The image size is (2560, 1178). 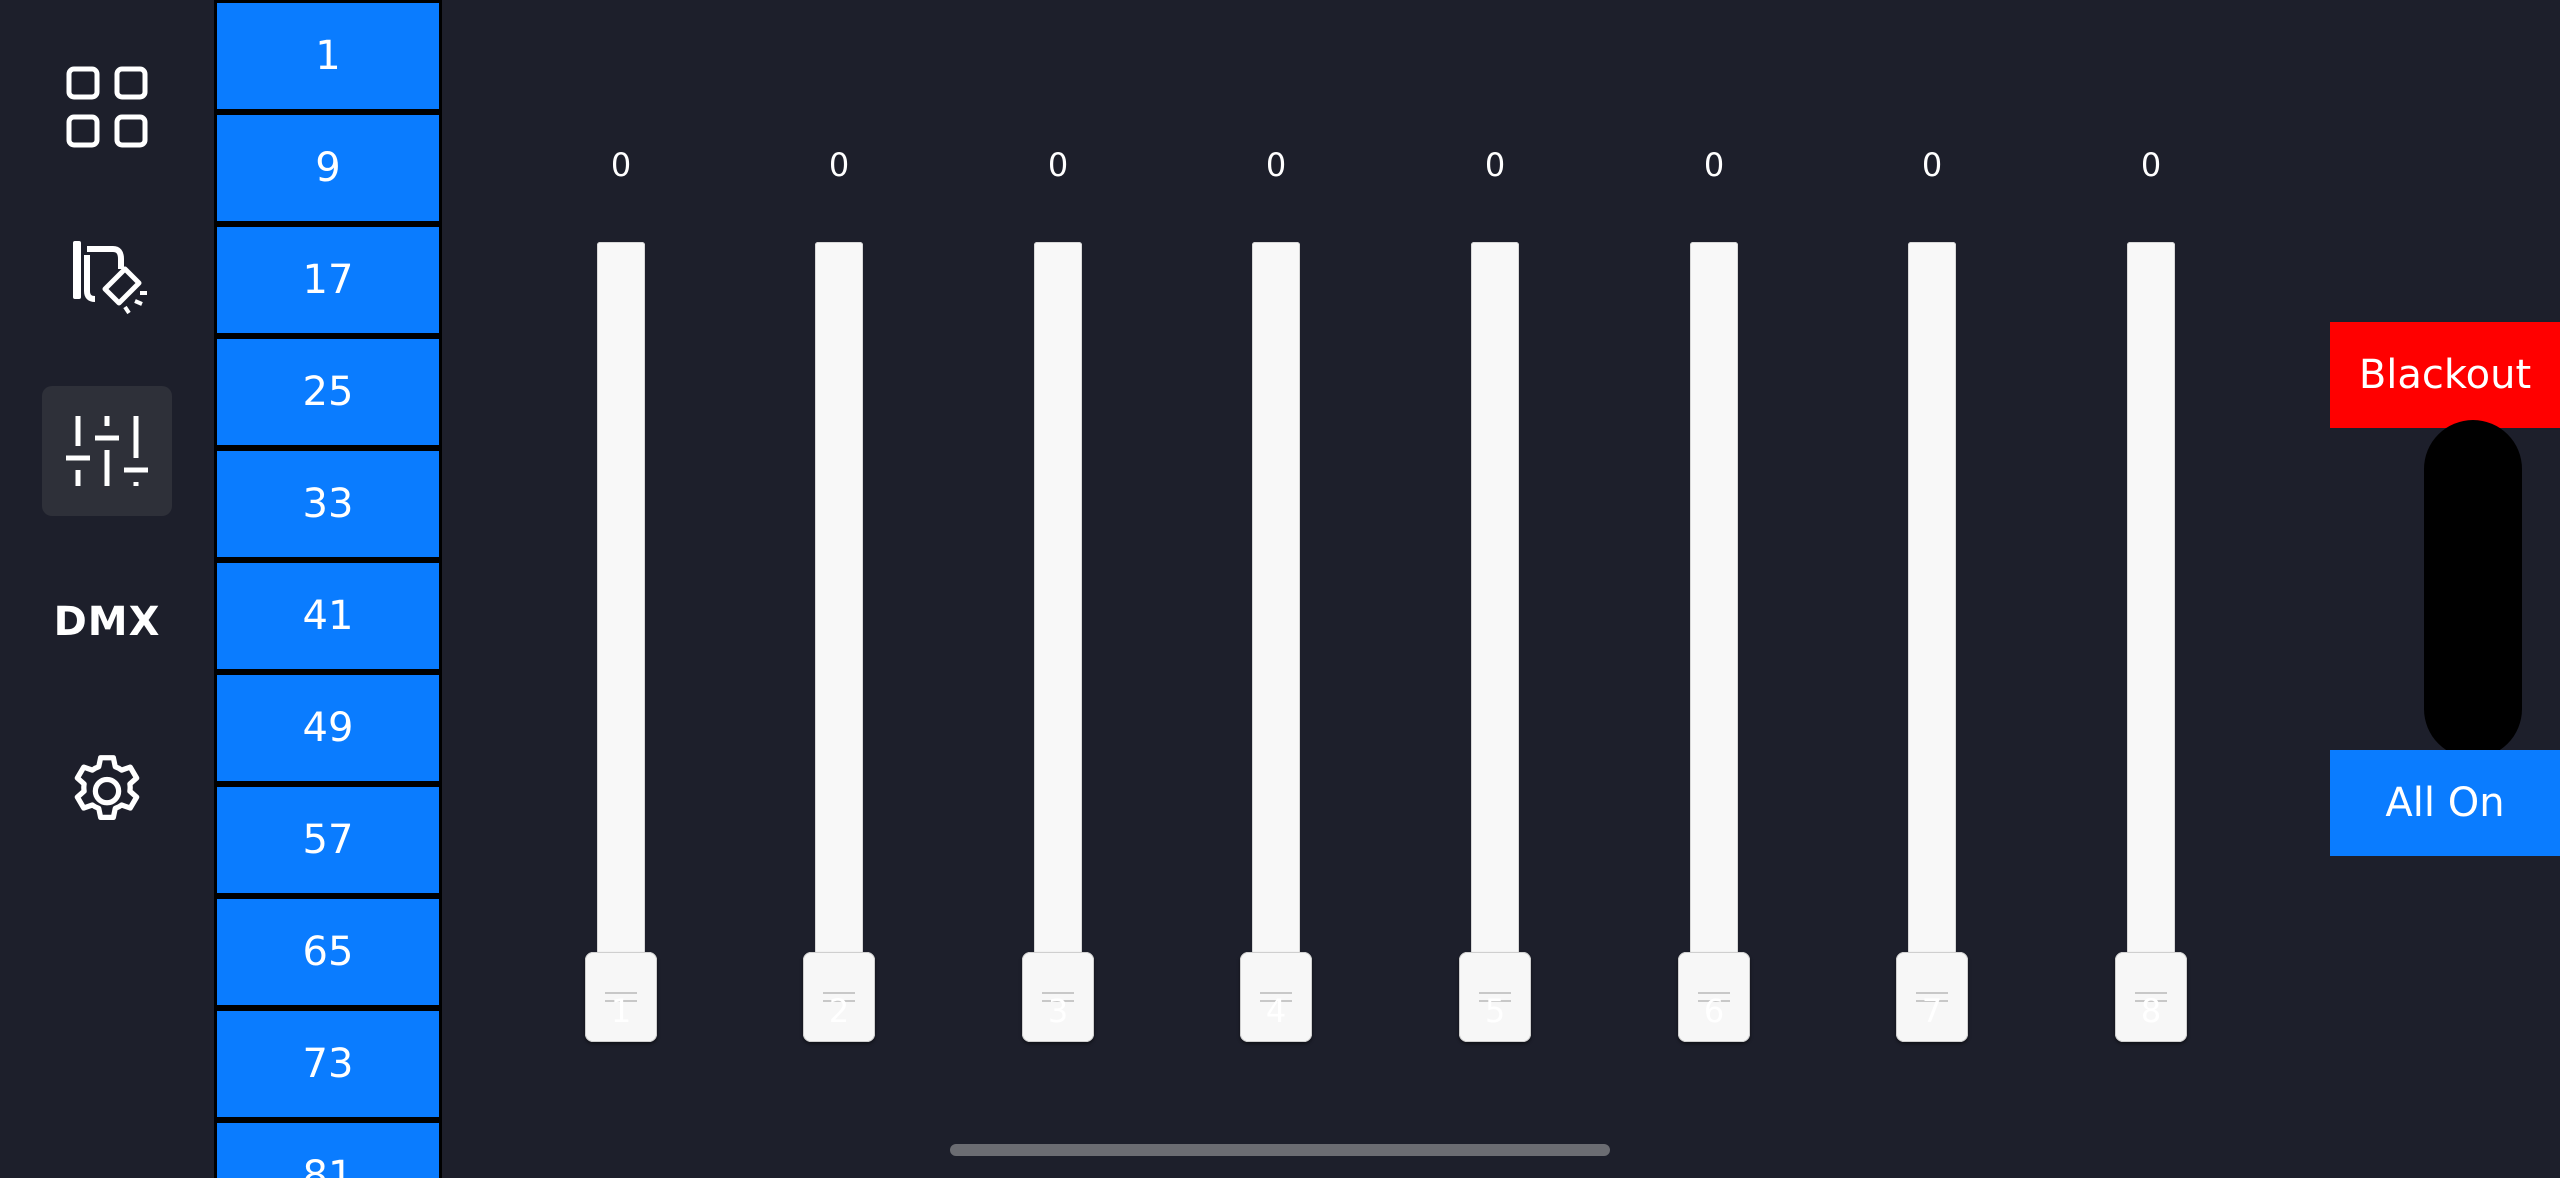 I want to click on home-indicator, so click(x=1280, y=1150).